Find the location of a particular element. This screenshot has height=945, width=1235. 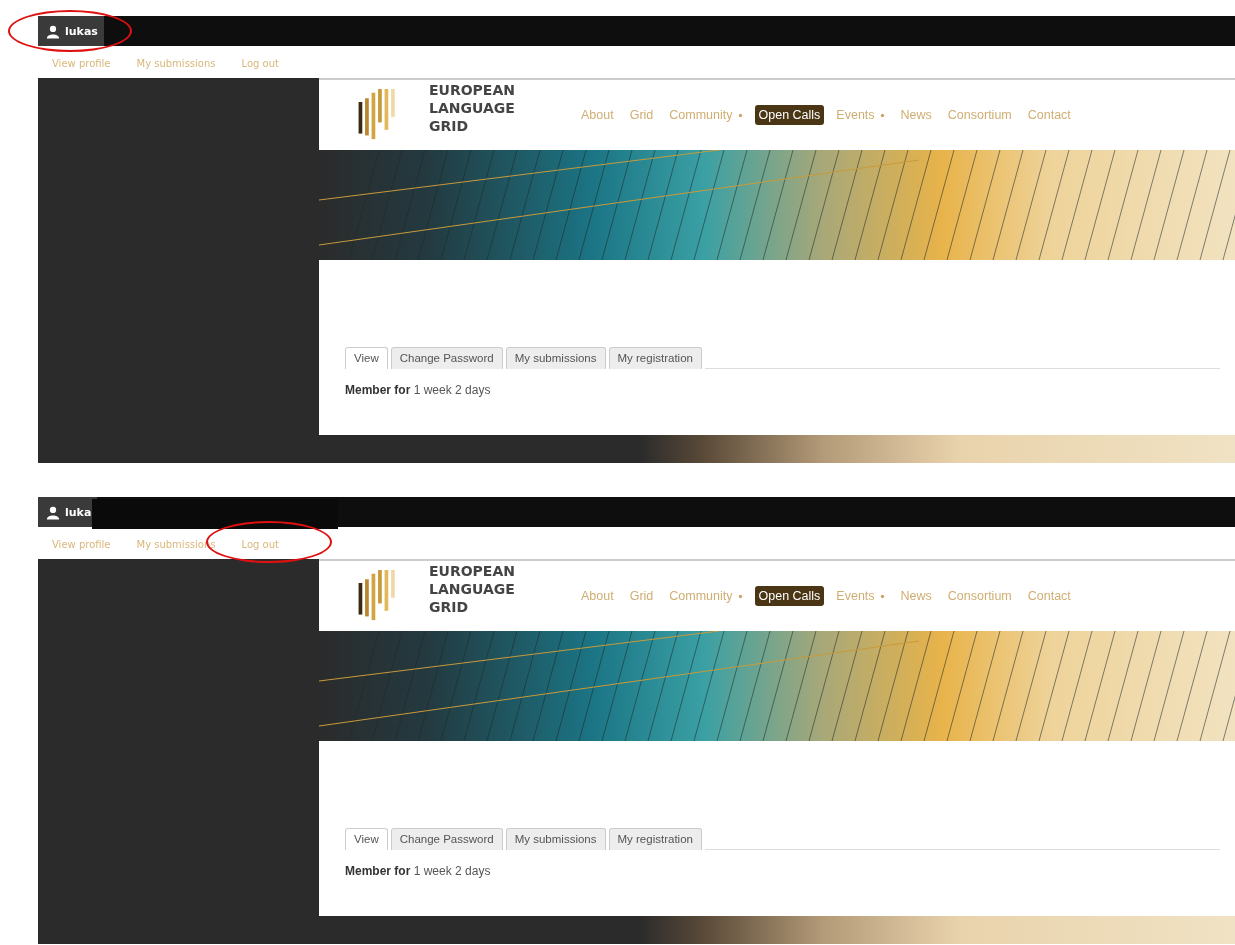

user-name: lukas is located at coordinates (81, 31).